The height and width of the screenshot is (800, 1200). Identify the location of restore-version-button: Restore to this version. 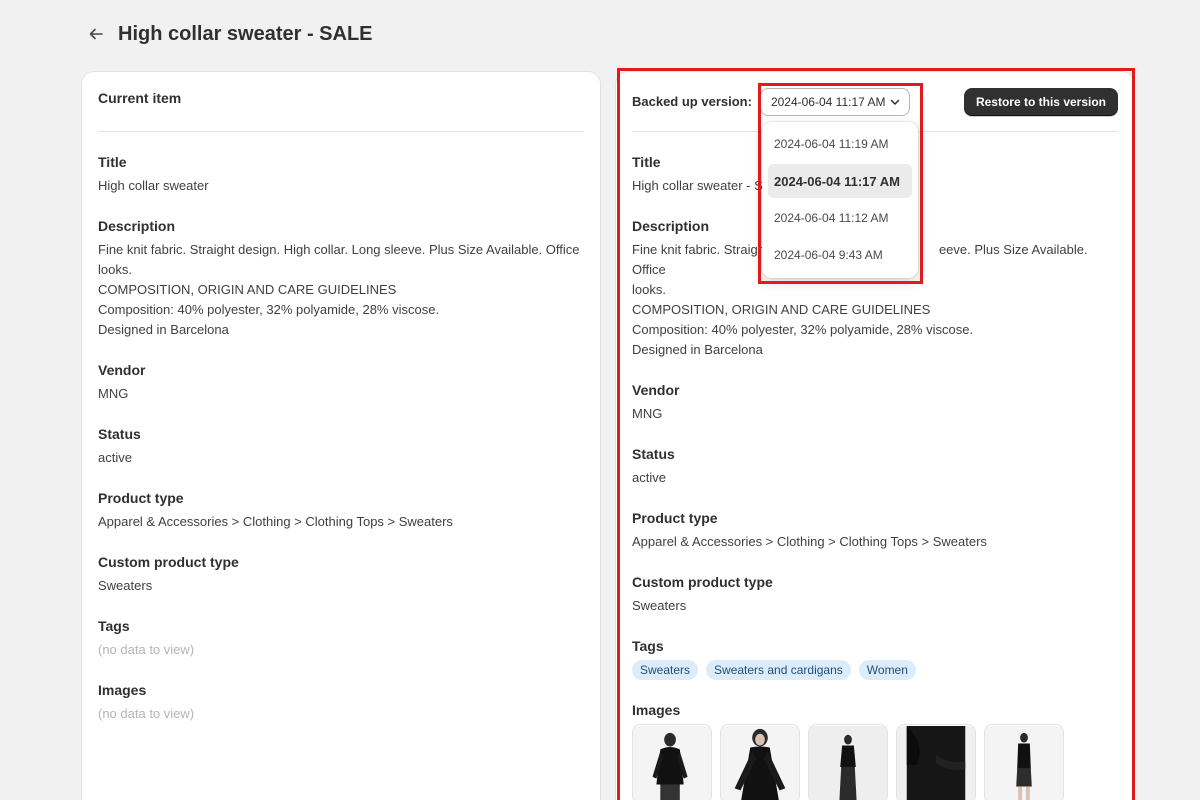
(1040, 102).